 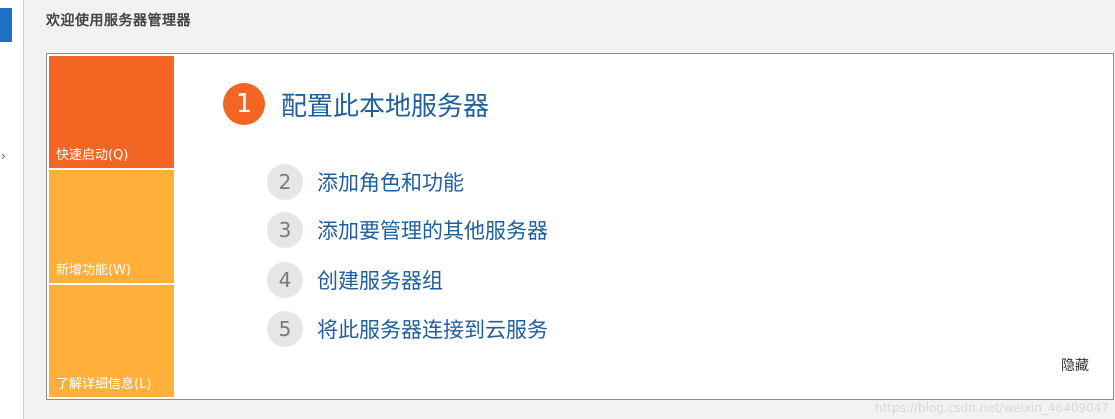 I want to click on step-label: 添加要管理的其他服务器, so click(x=432, y=230).